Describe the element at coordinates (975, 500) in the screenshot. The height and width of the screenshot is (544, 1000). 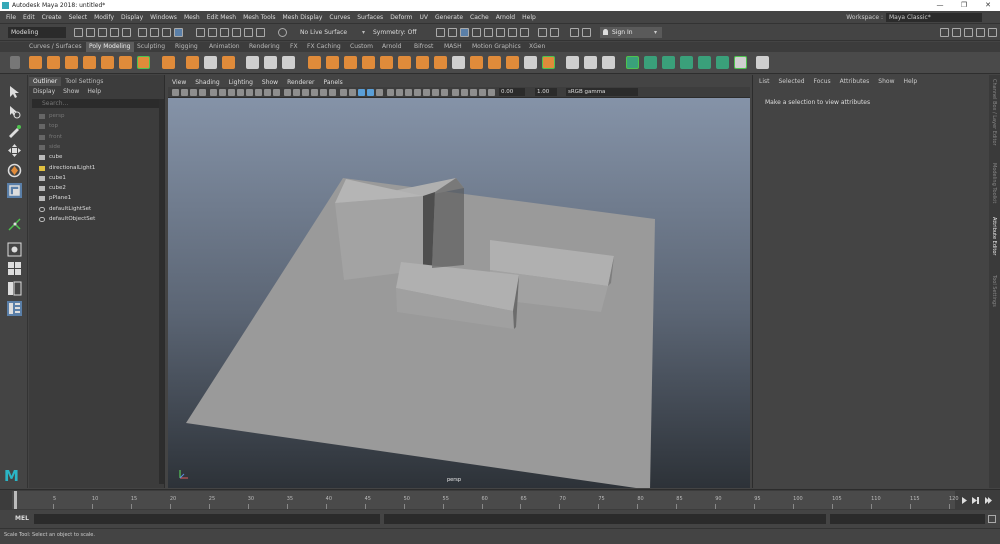
I see `step-forward-icon` at that location.